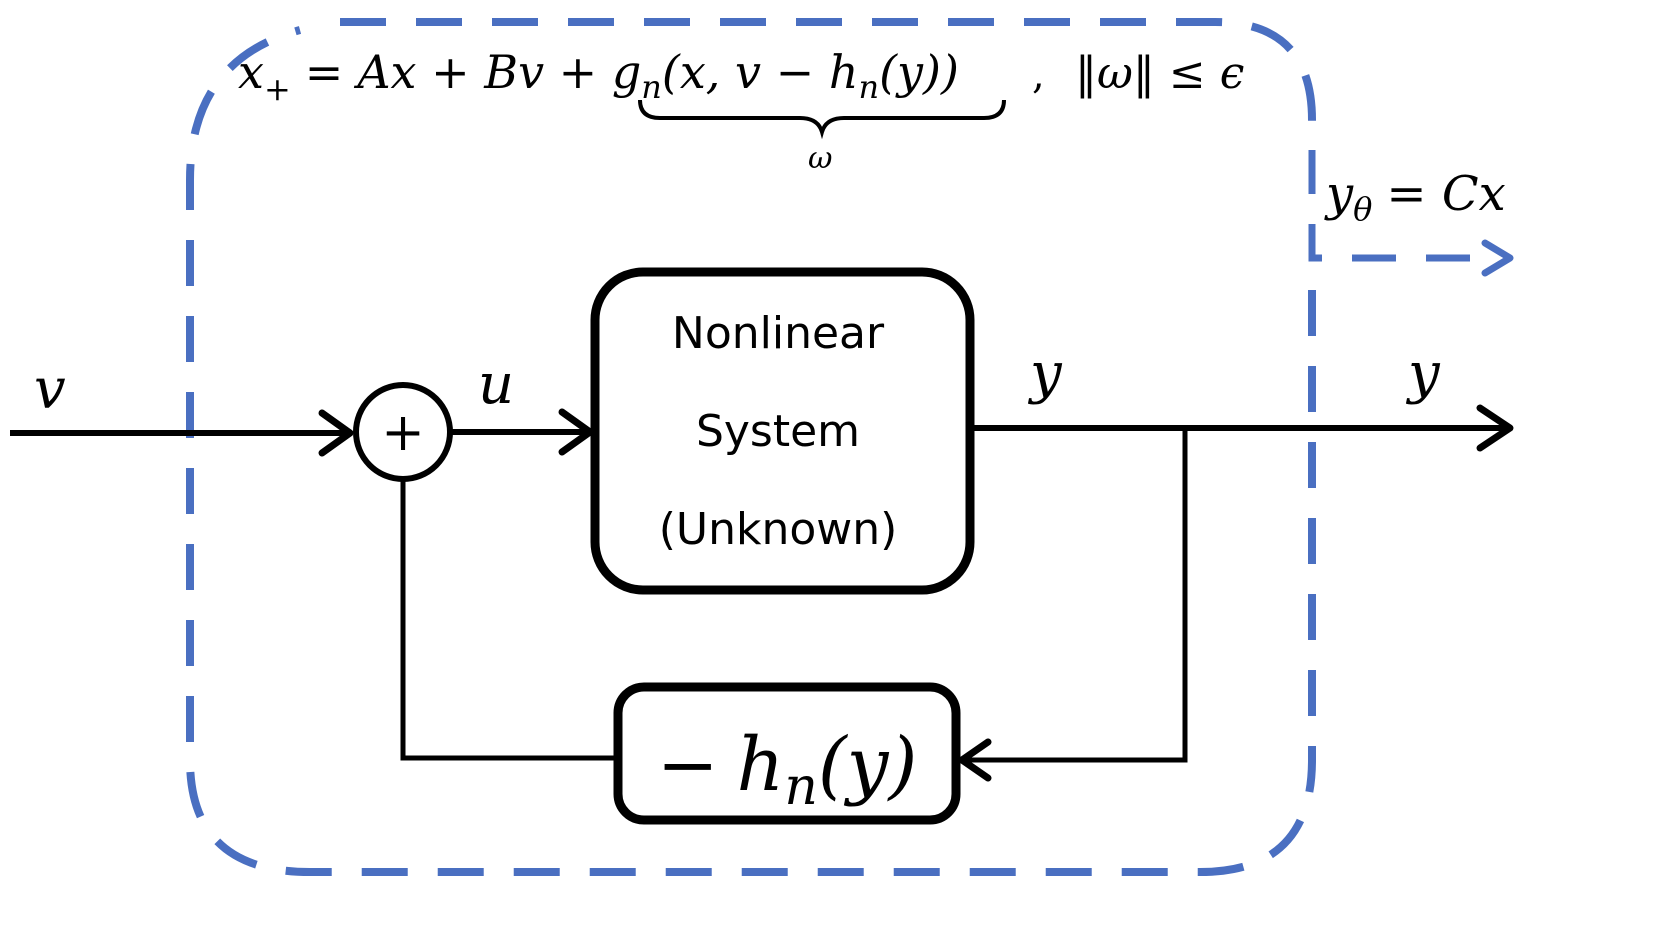 The image size is (1668, 938). What do you see at coordinates (761, 765) in the screenshot?
I see `feedback-func-h: h` at bounding box center [761, 765].